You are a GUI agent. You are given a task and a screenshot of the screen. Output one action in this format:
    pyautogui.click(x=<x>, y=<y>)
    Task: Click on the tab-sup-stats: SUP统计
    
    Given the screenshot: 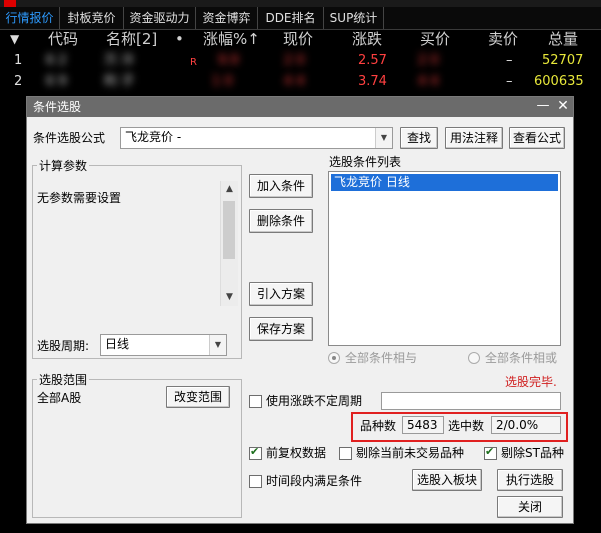 What is the action you would take?
    pyautogui.click(x=354, y=18)
    